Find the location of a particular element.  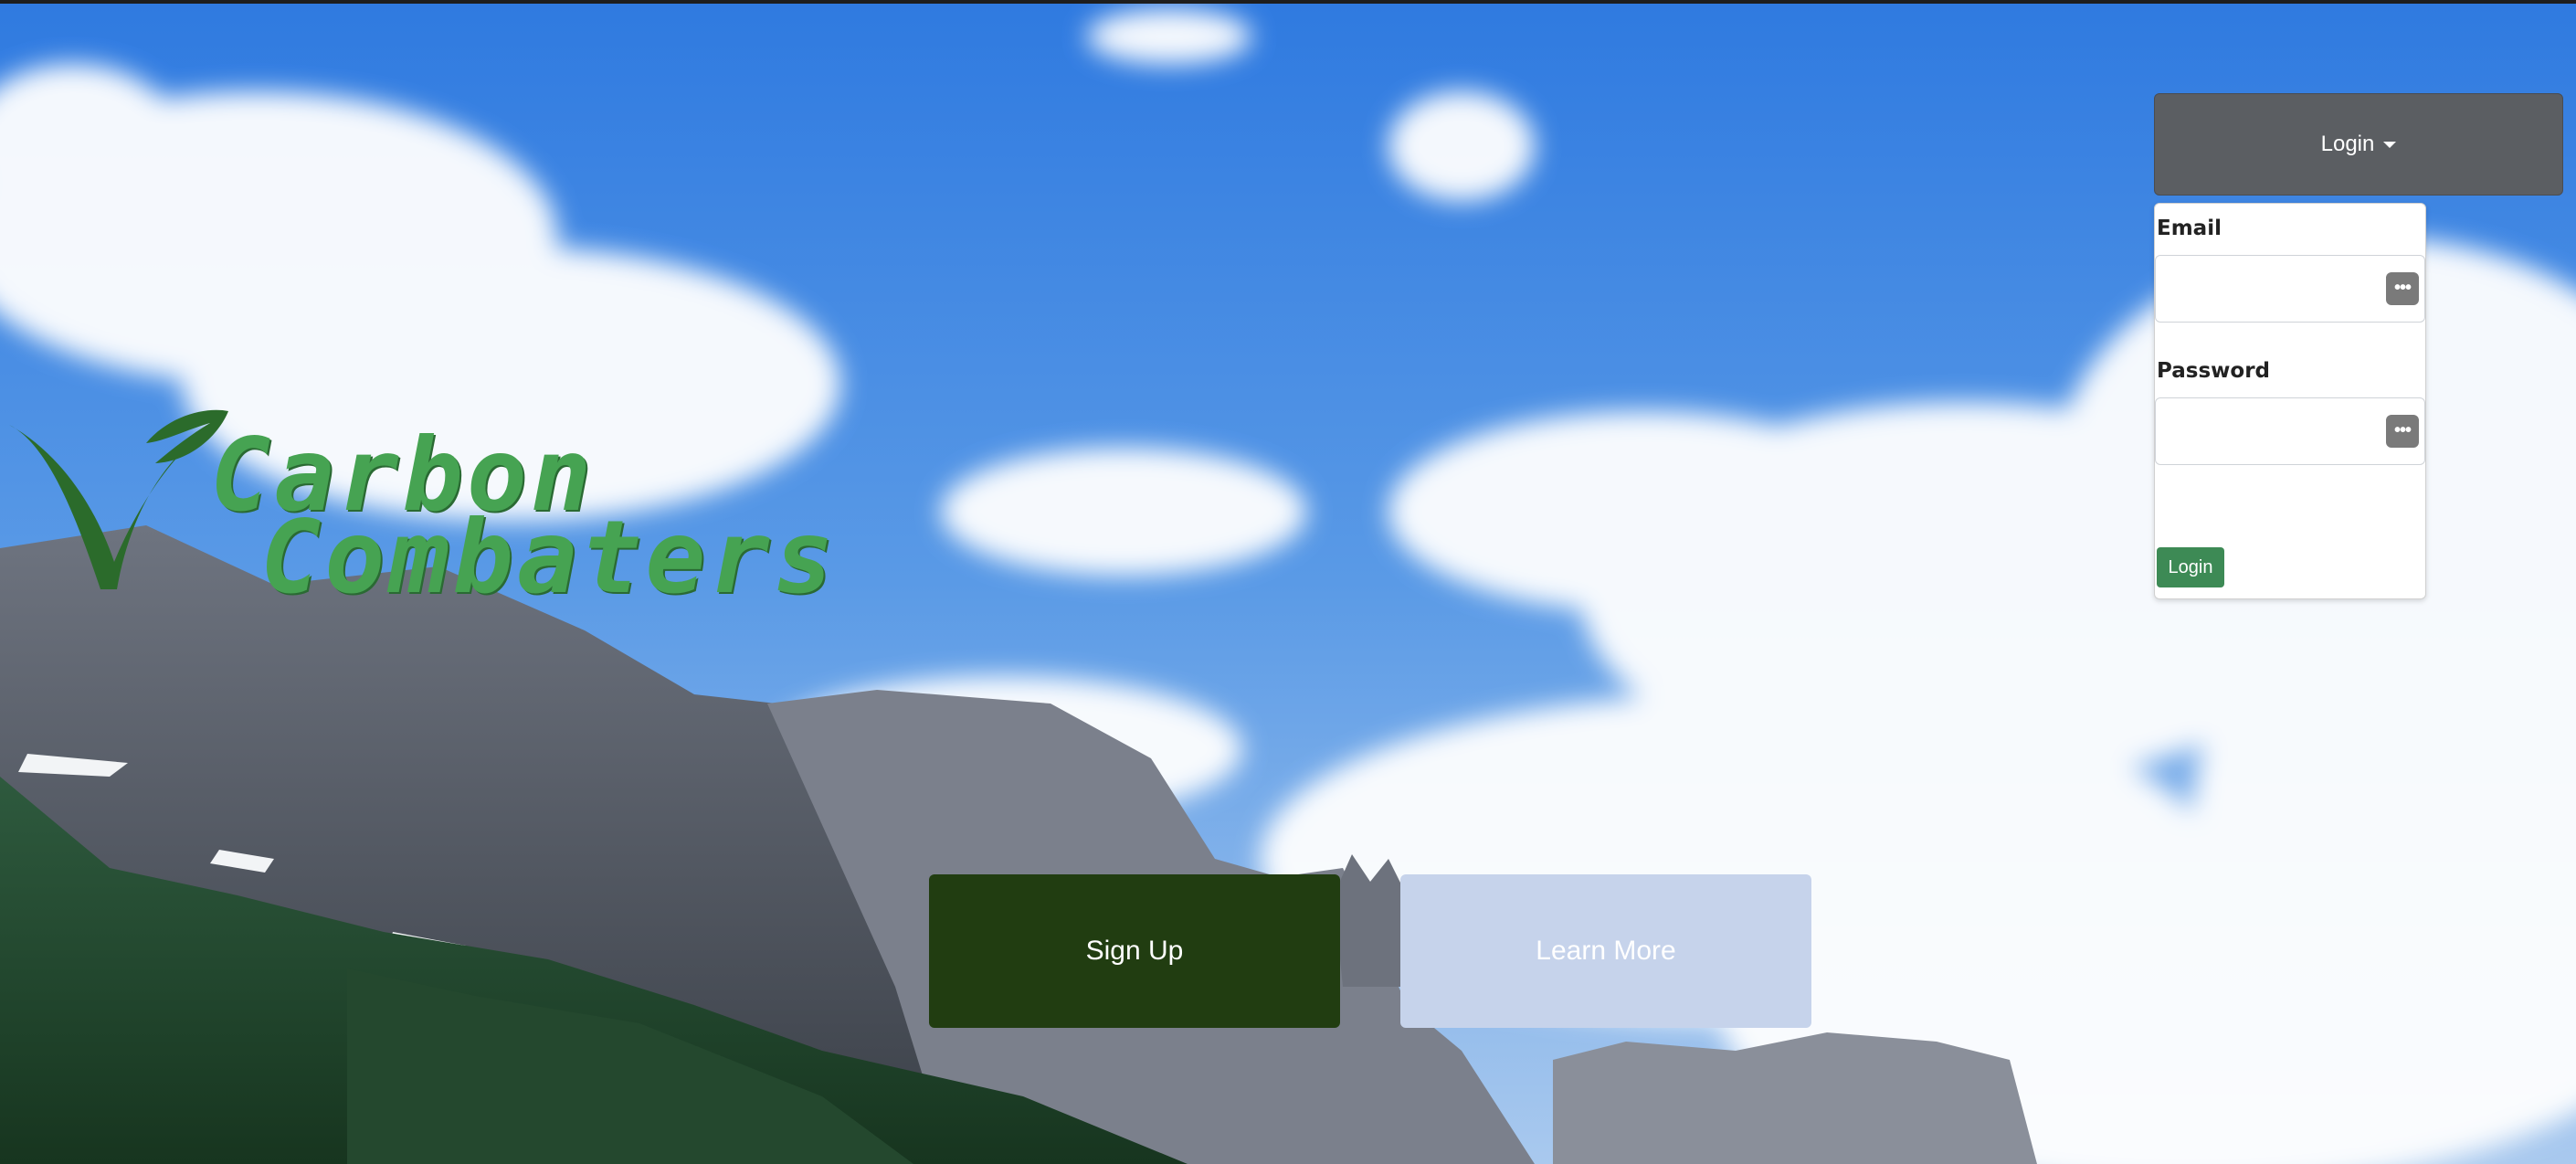

login-dropdown-toggle: Login is located at coordinates (2358, 144).